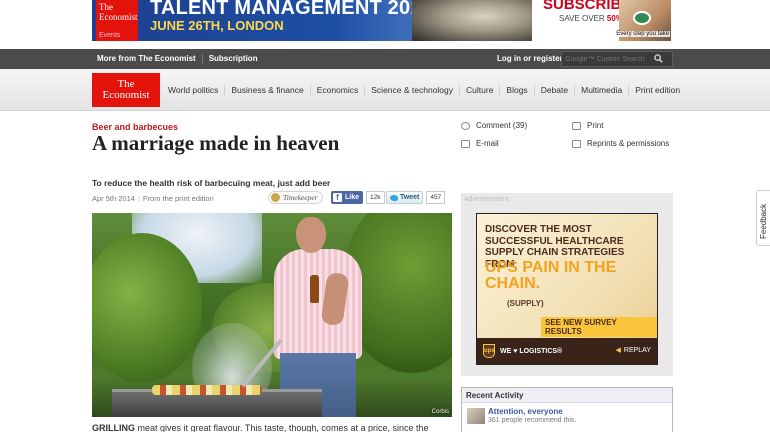 Image resolution: width=770 pixels, height=432 pixels. I want to click on subscribe-save-text: SAVE OVER, so click(583, 18).